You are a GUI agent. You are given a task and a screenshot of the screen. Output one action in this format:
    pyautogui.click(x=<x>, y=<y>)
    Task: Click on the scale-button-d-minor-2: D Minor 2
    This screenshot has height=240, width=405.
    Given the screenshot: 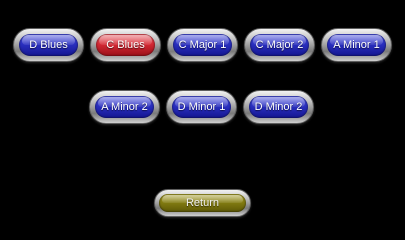 What is the action you would take?
    pyautogui.click(x=278, y=107)
    